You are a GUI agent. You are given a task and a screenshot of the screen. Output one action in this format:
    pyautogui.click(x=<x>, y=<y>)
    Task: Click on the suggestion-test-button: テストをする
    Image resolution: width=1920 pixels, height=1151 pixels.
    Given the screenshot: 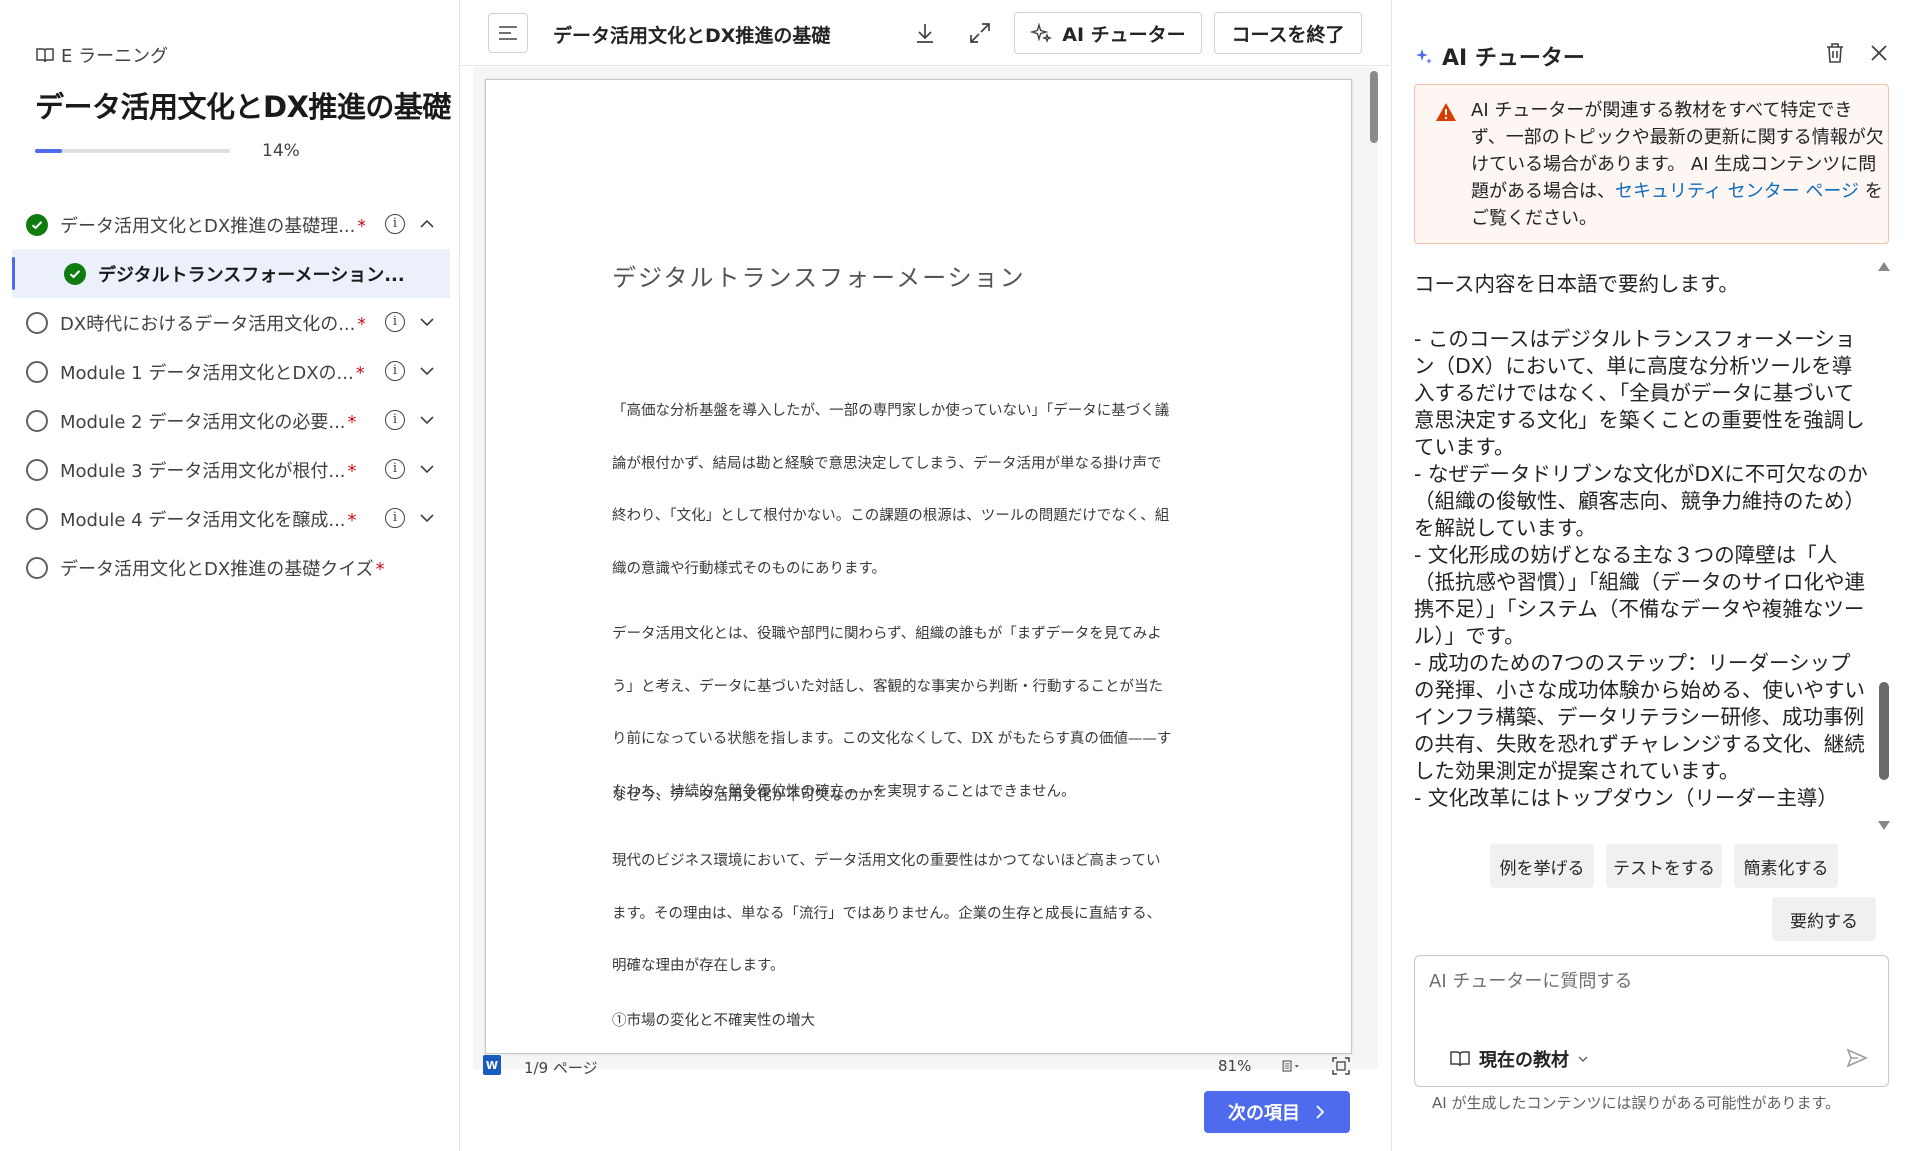 What is the action you would take?
    pyautogui.click(x=1664, y=866)
    